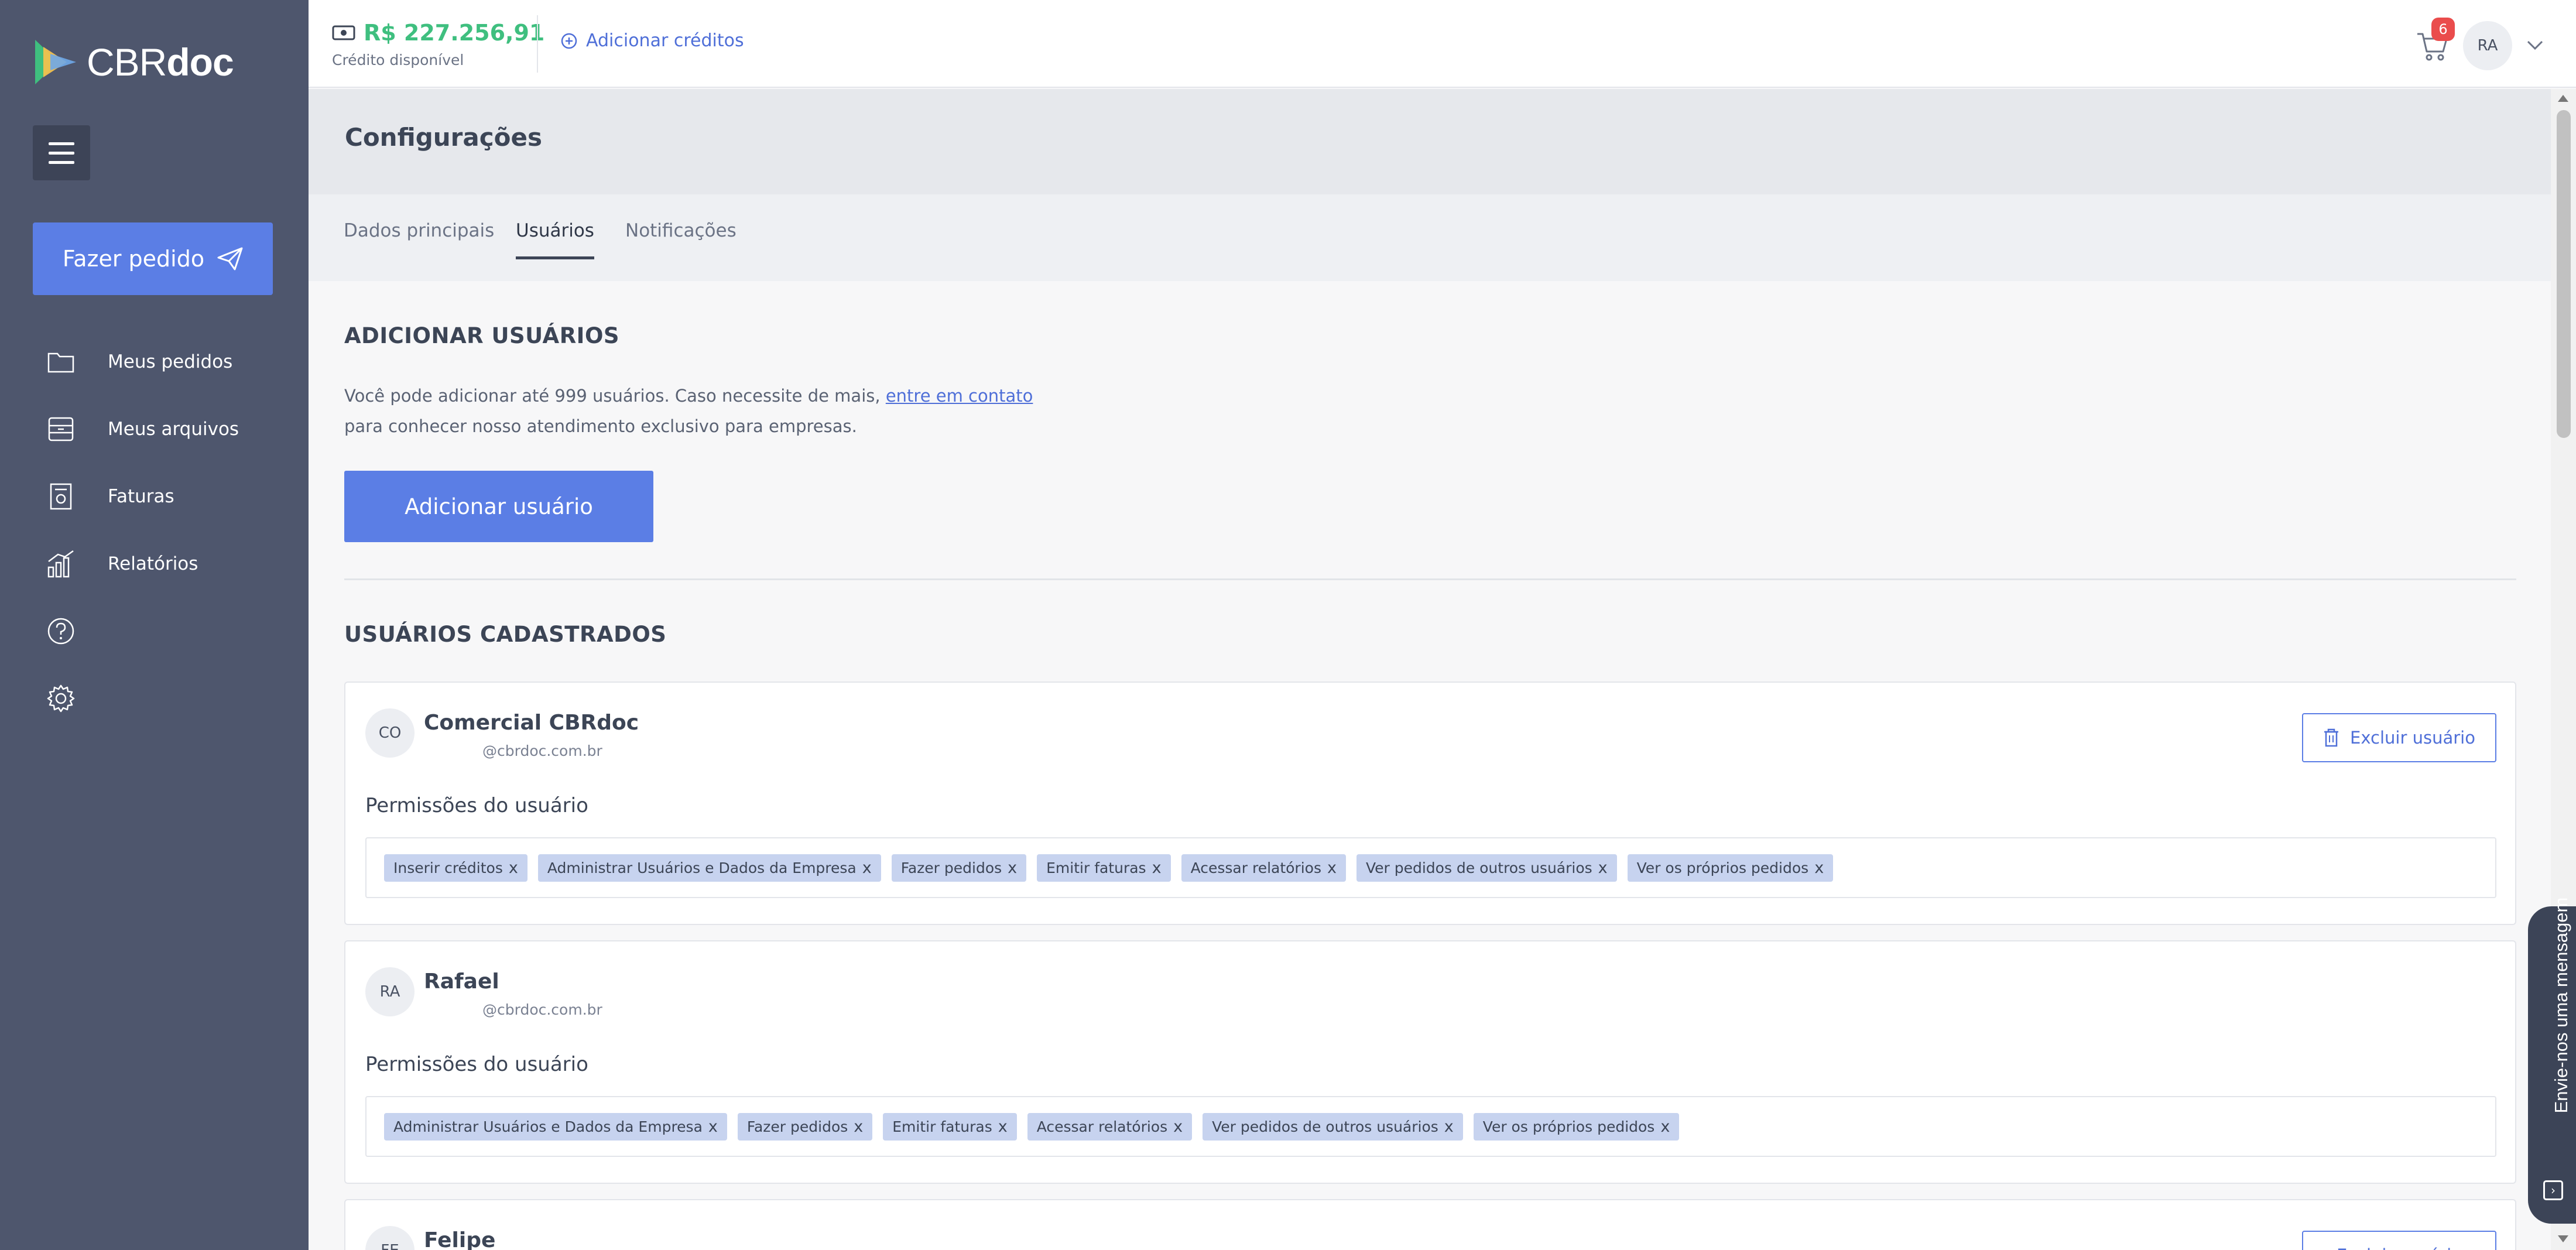  I want to click on scroll-up-icon, so click(2563, 98).